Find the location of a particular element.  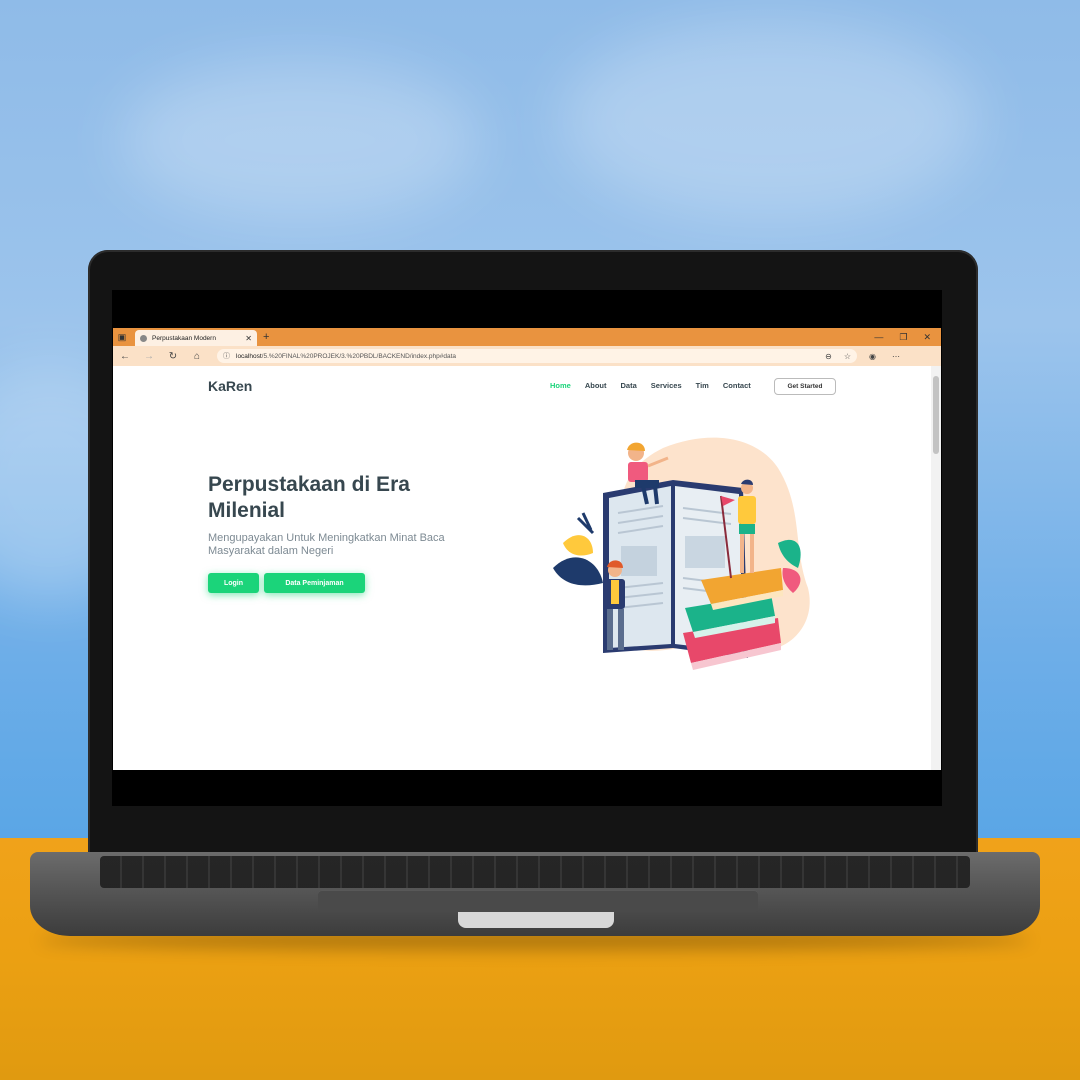

more-menu-icon: ⋯ is located at coordinates (896, 356).